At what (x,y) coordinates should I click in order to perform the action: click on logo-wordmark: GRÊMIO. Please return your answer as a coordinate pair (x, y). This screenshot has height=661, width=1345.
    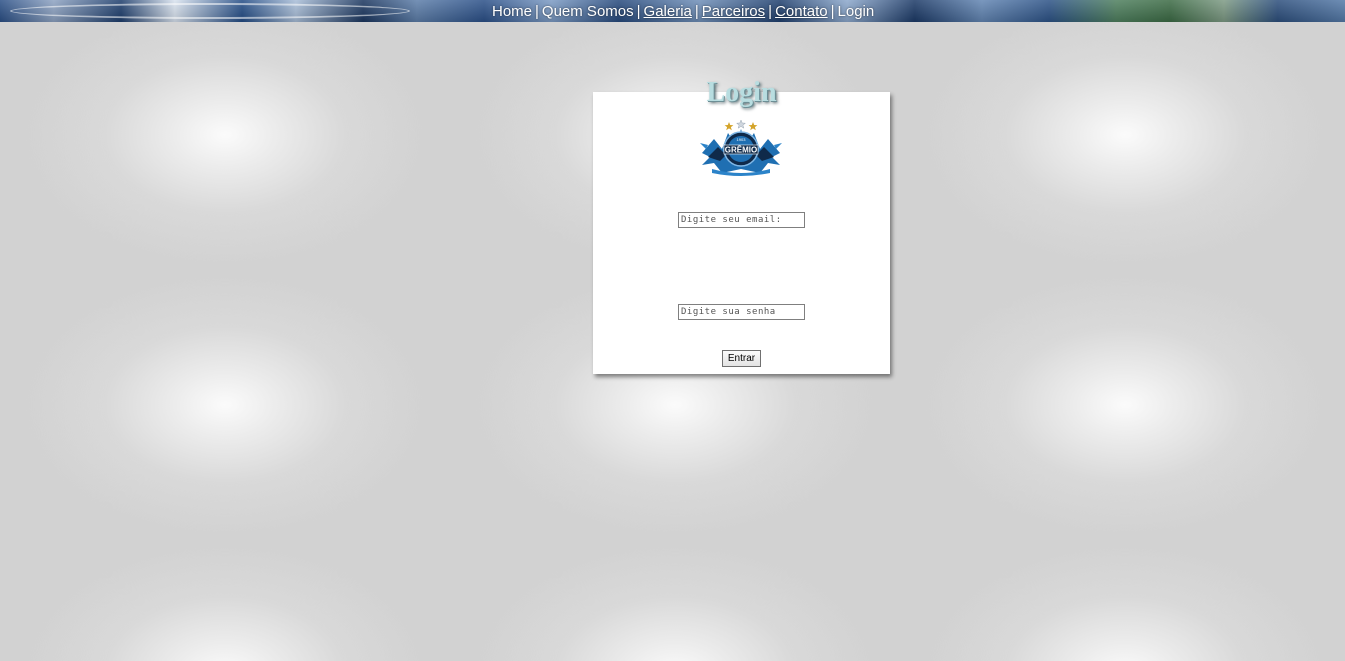
    Looking at the image, I should click on (741, 150).